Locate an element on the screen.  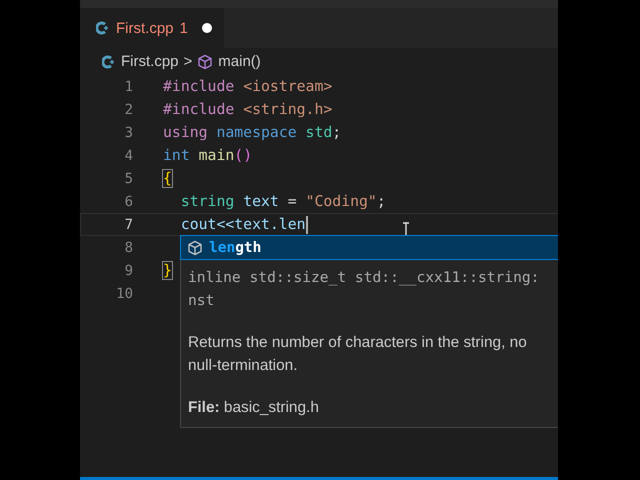
line-number: 9 is located at coordinates (128, 270).